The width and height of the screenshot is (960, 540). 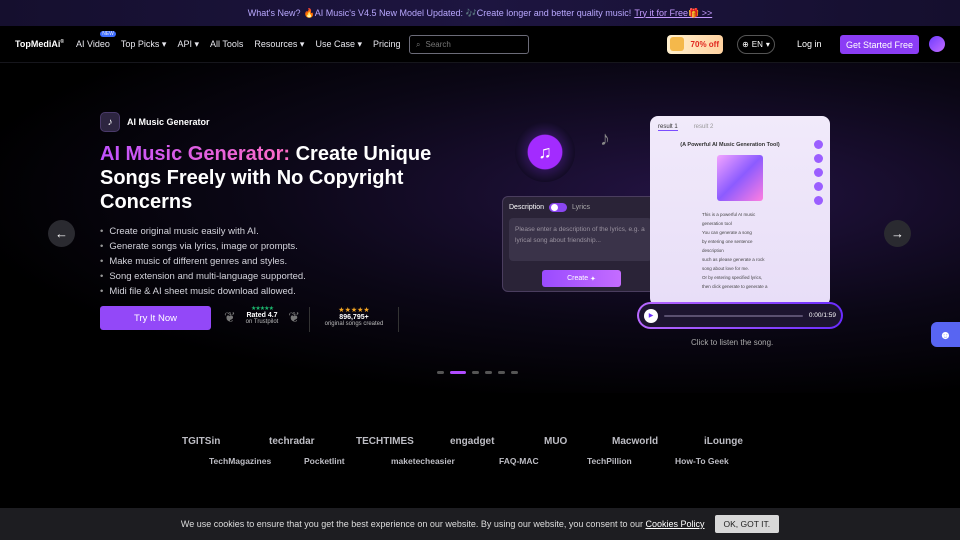 What do you see at coordinates (274, 13) in the screenshot?
I see `banner-prefix: What's New?` at bounding box center [274, 13].